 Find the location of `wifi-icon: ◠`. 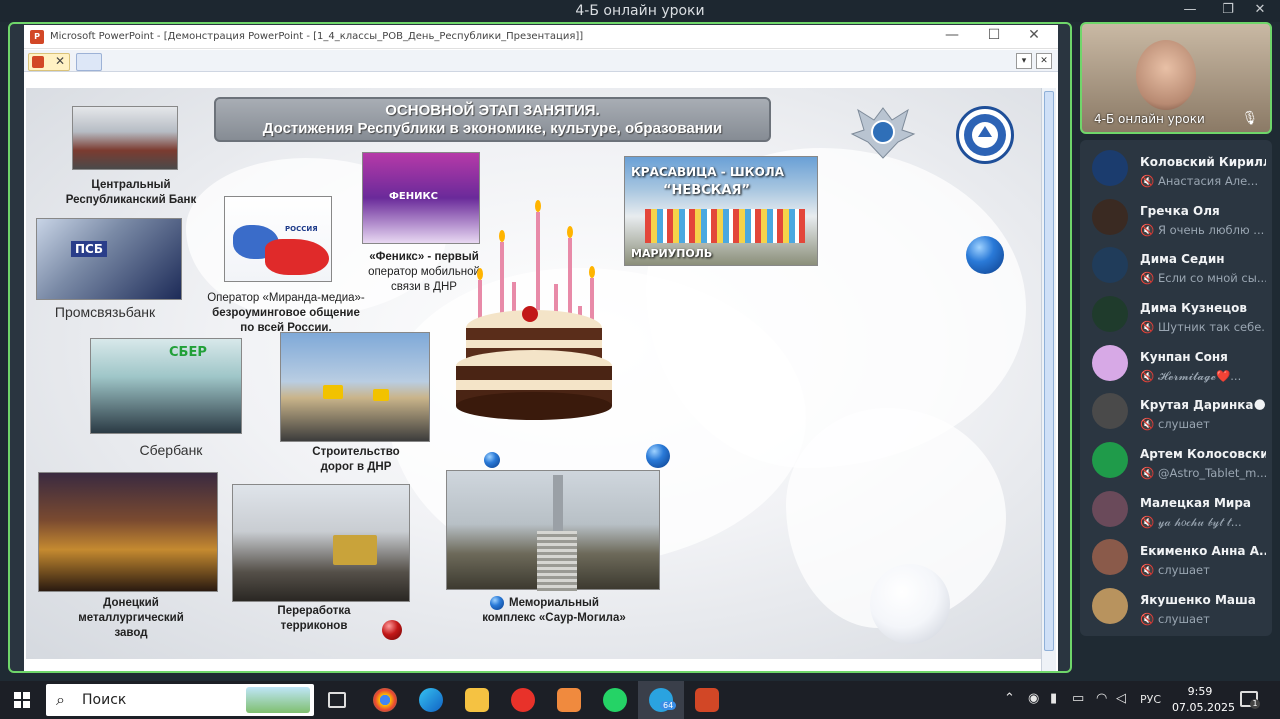

wifi-icon: ◠ is located at coordinates (1101, 698).